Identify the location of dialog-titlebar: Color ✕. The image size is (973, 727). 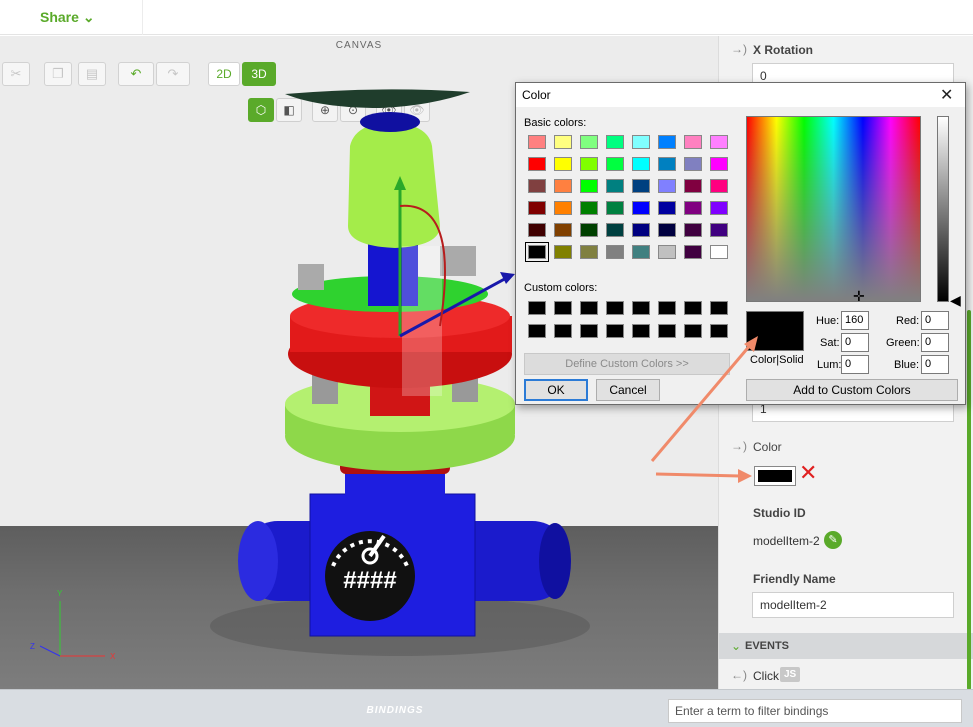
(740, 95).